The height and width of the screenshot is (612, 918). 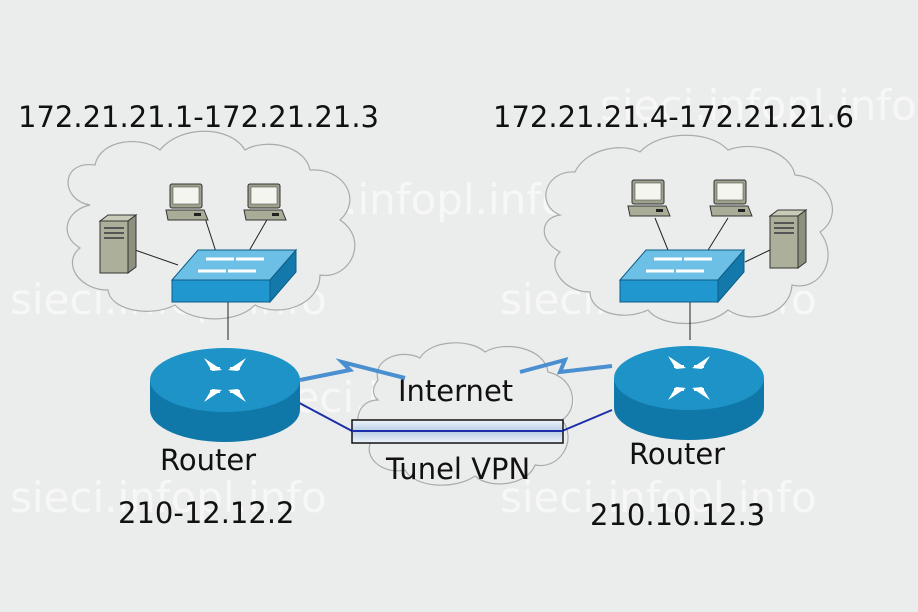 What do you see at coordinates (206, 513) in the screenshot?
I see `router-ip-left: 210-12.12.2` at bounding box center [206, 513].